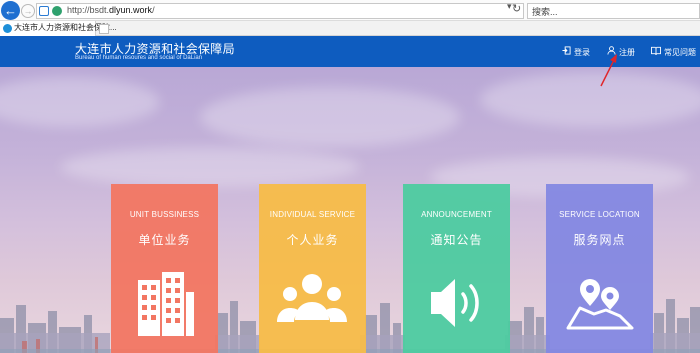 The height and width of the screenshot is (353, 700). Describe the element at coordinates (58, 28) in the screenshot. I see `browser-tab: 大连市人力资源和社会保障... ×` at that location.